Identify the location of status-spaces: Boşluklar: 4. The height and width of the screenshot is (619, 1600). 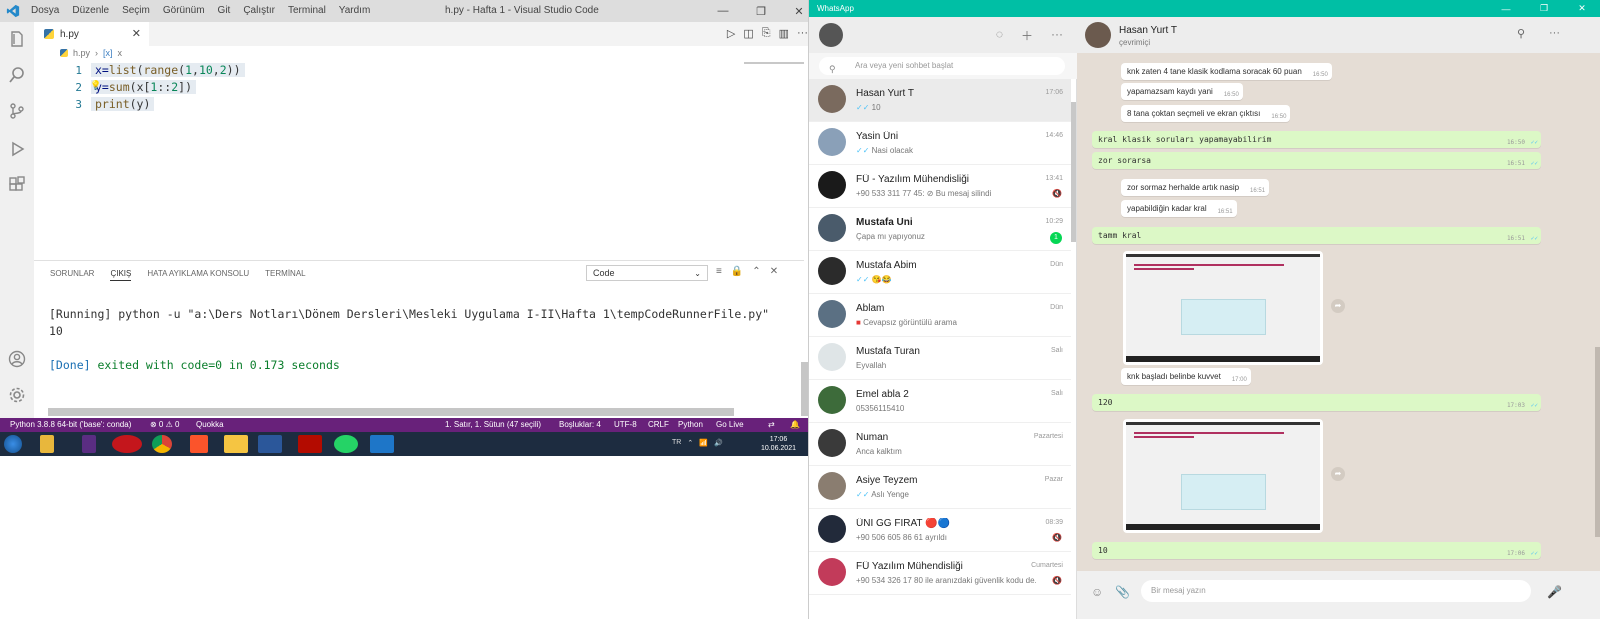
(580, 424).